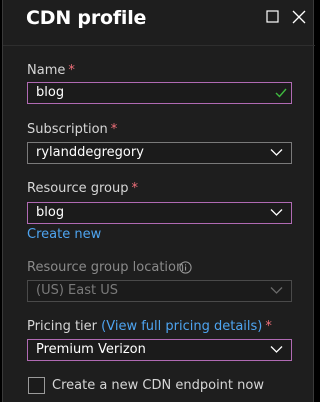 This screenshot has height=402, width=320. I want to click on subscription-value: rylanddegregory, so click(90, 152).